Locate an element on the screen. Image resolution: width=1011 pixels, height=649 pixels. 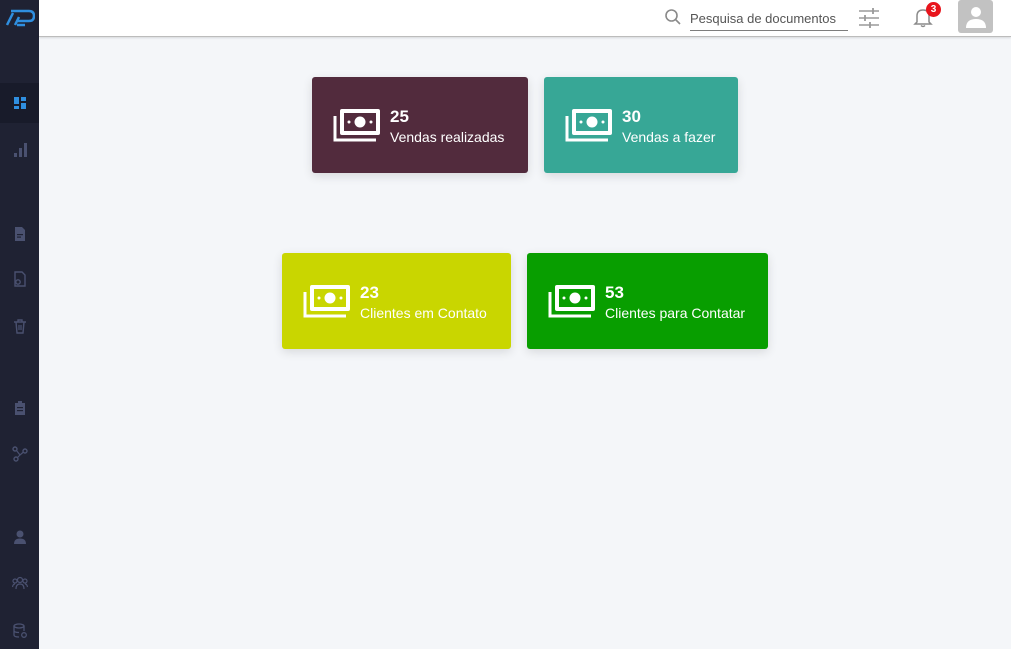
sidebar-item-document-settings is located at coordinates (19, 279).